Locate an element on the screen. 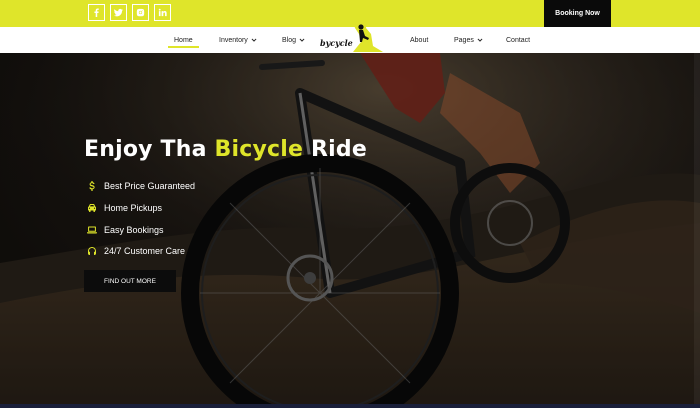  feature-item: 24/7 Customer Care is located at coordinates (135, 251).